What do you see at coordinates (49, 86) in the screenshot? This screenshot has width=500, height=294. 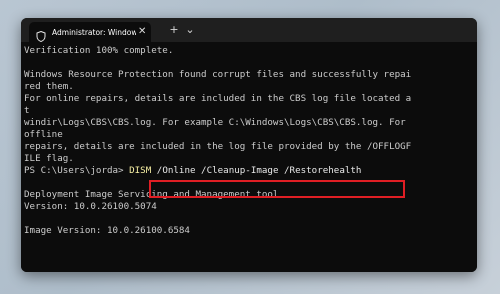 I see `terminal-line: red them.` at bounding box center [49, 86].